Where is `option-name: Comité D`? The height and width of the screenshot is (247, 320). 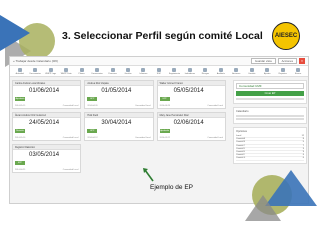
option-name: Comité D is located at coordinates (241, 148).